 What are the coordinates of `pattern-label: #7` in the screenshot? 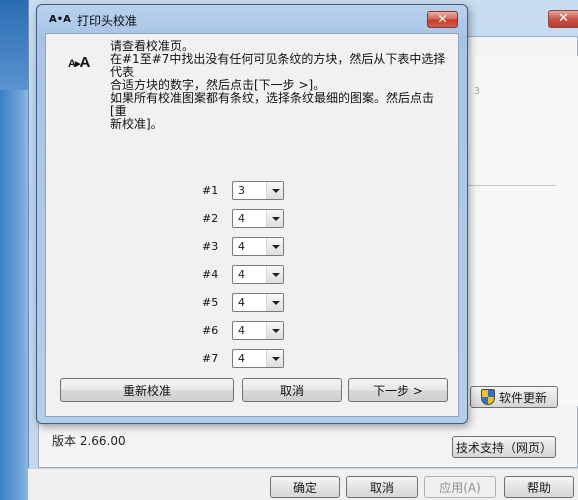 It's located at (210, 358).